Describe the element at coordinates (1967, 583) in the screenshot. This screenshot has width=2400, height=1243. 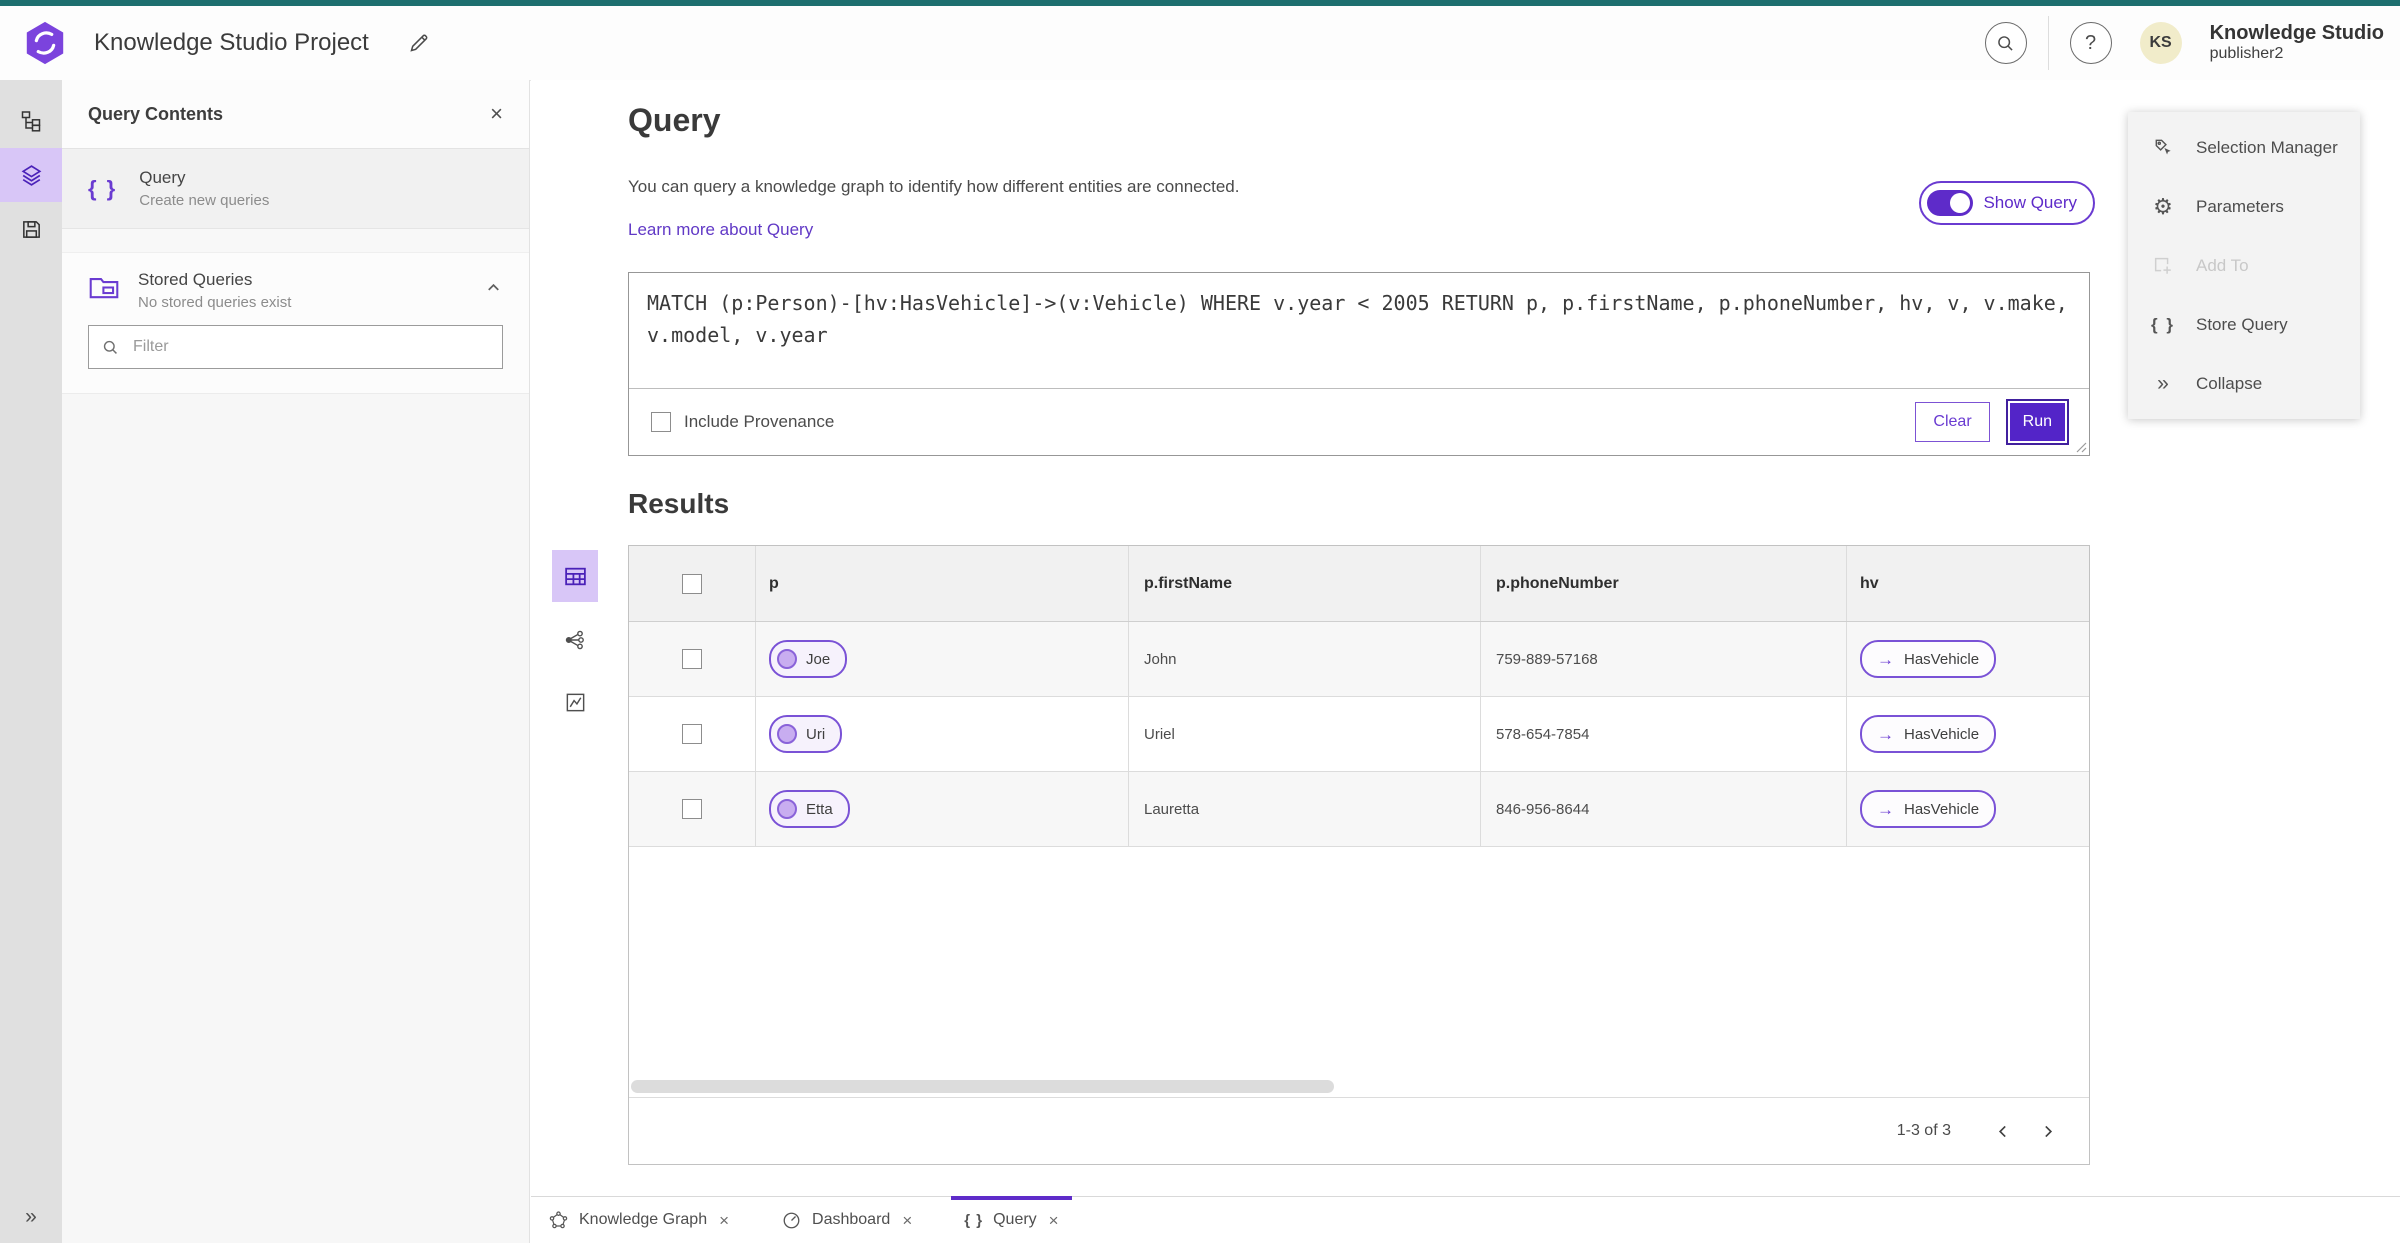
I see `column-header-hv: hv` at that location.